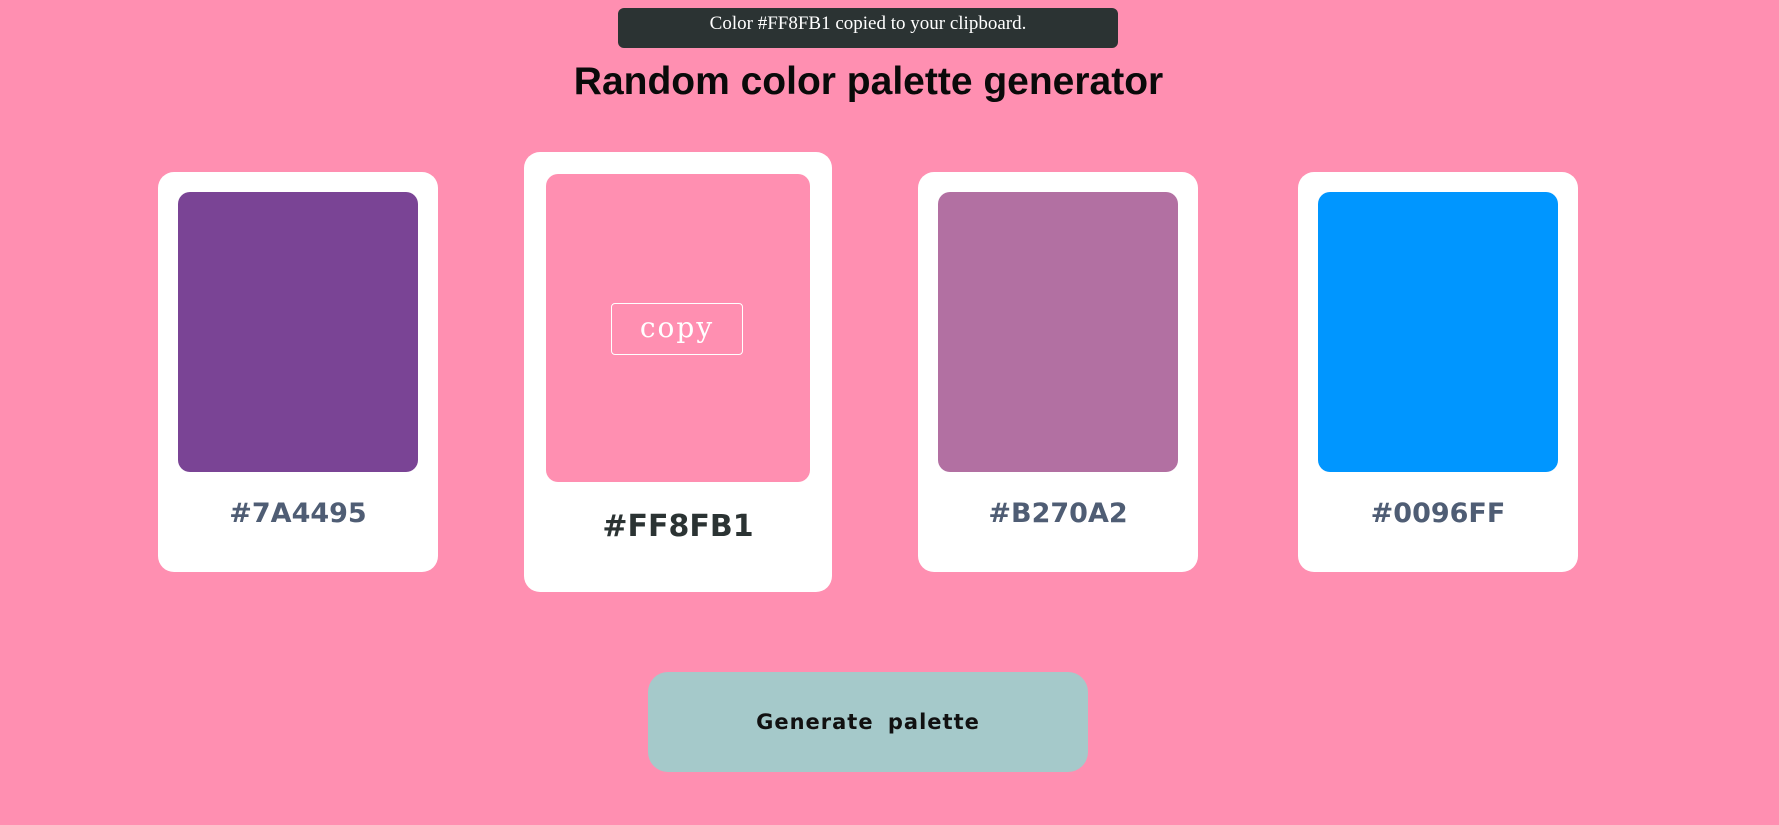 The image size is (1779, 825). I want to click on toast-message: Color #FF8FB1 copied to your clipboard., so click(868, 23).